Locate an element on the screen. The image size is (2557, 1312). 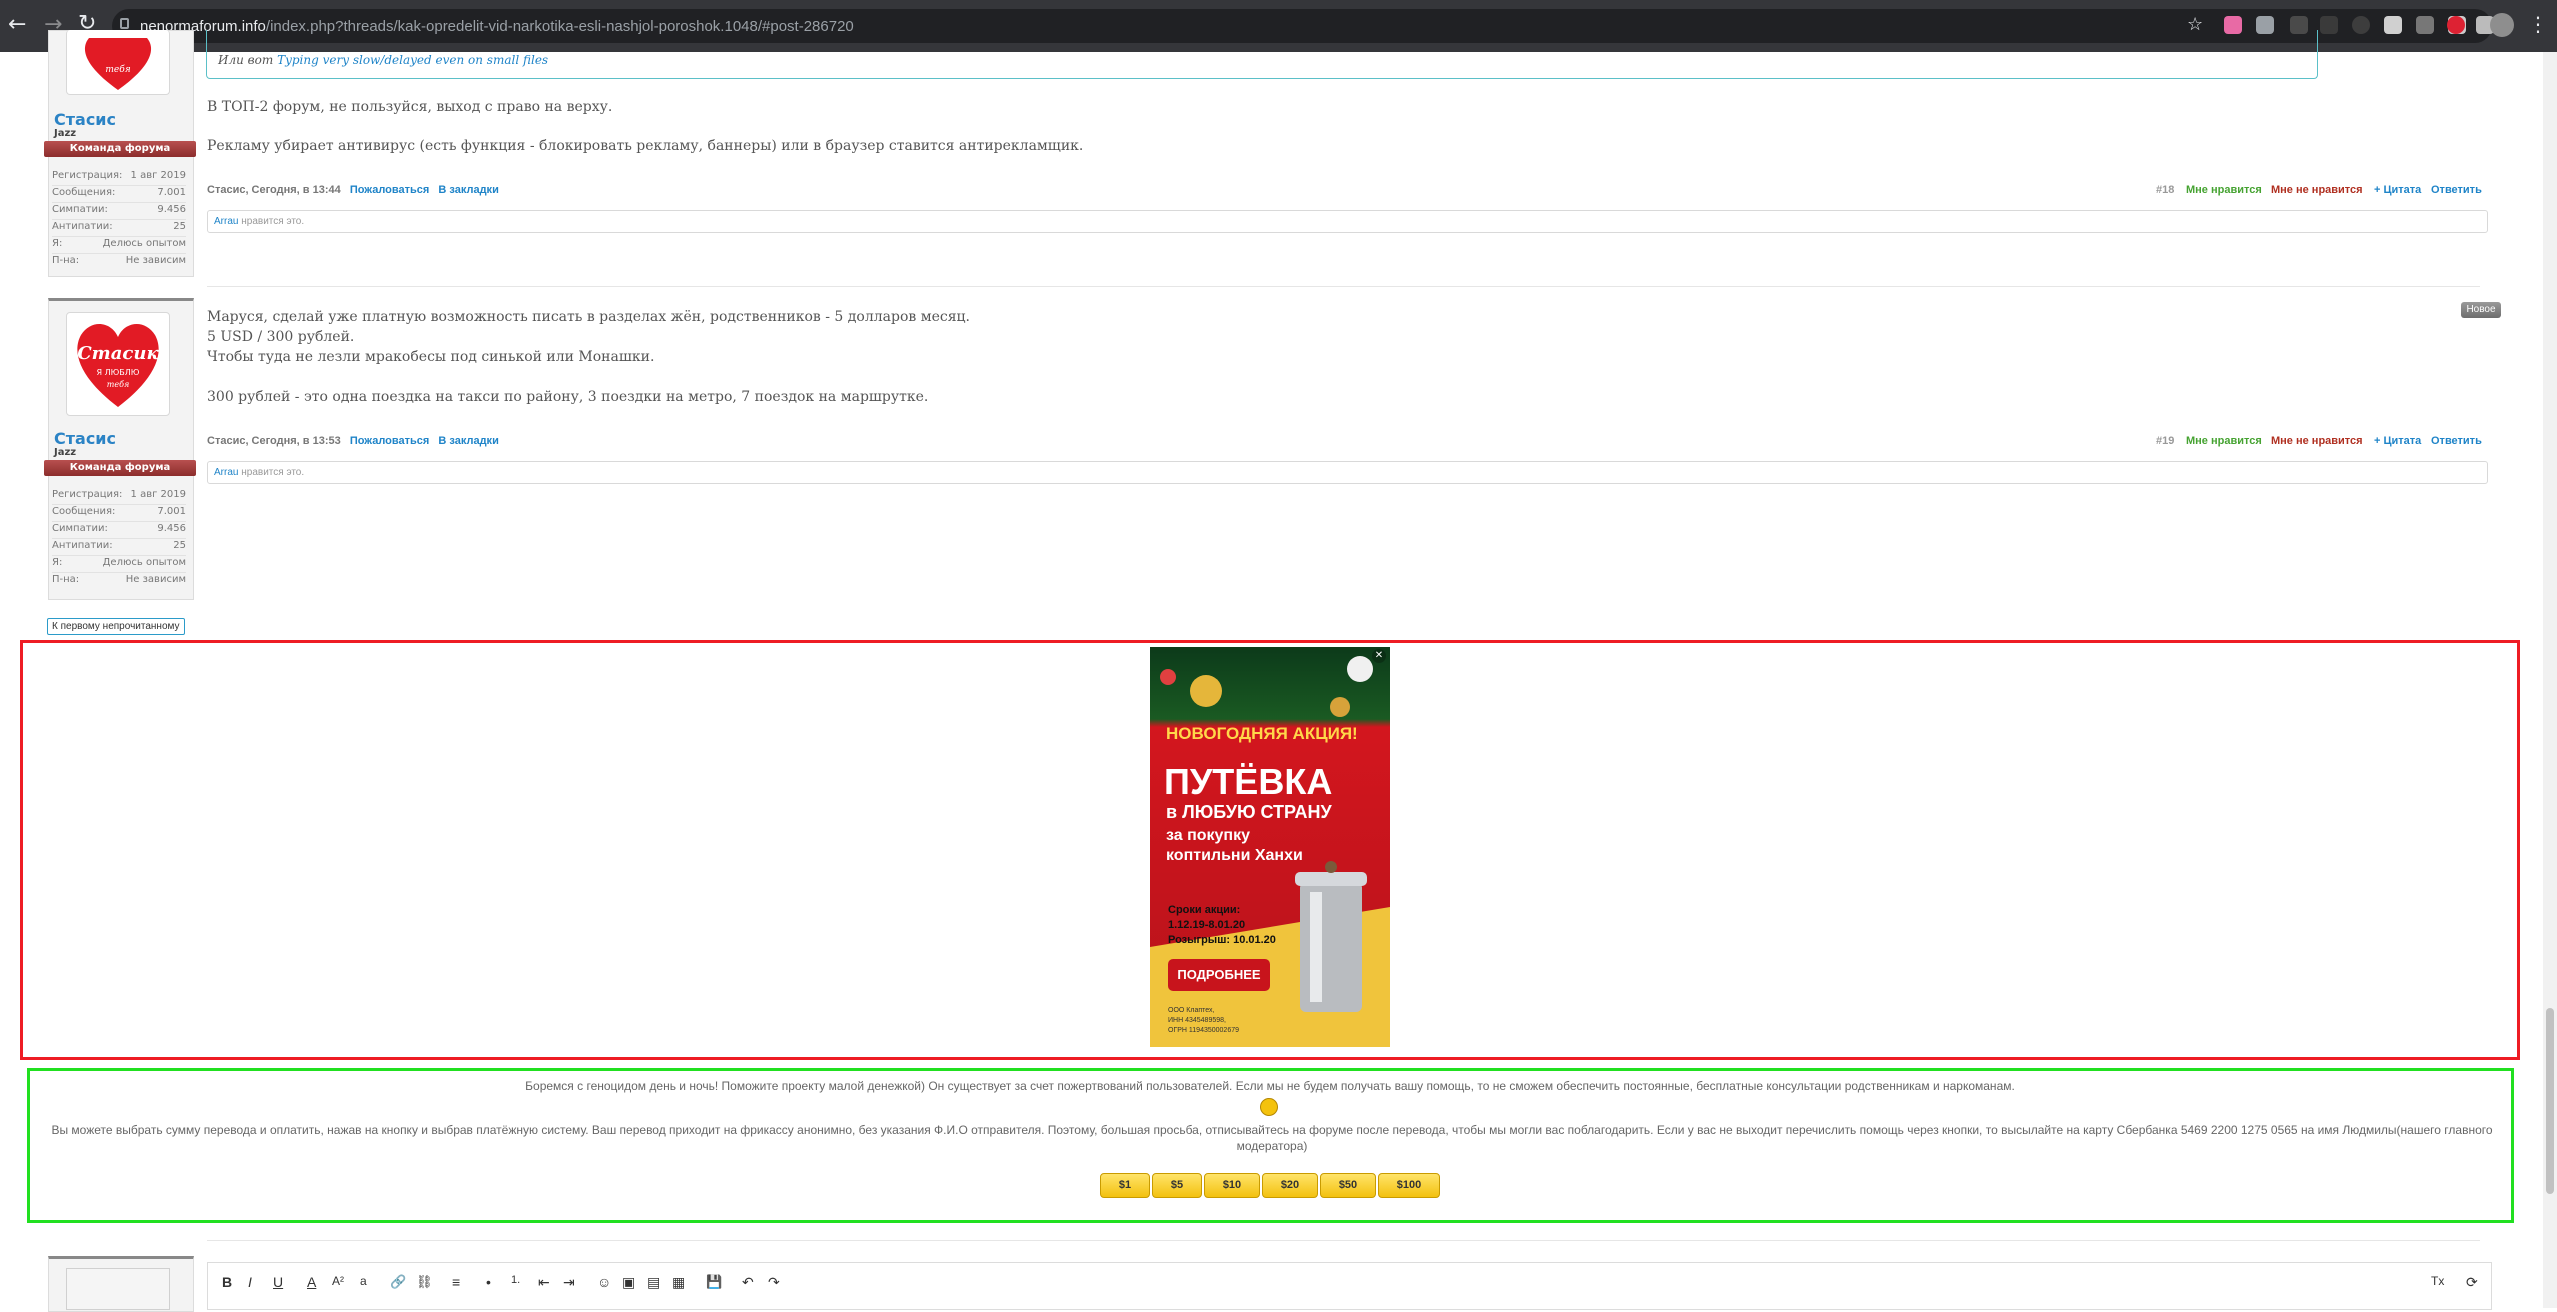
font-color-icon: A is located at coordinates (311, 1282).